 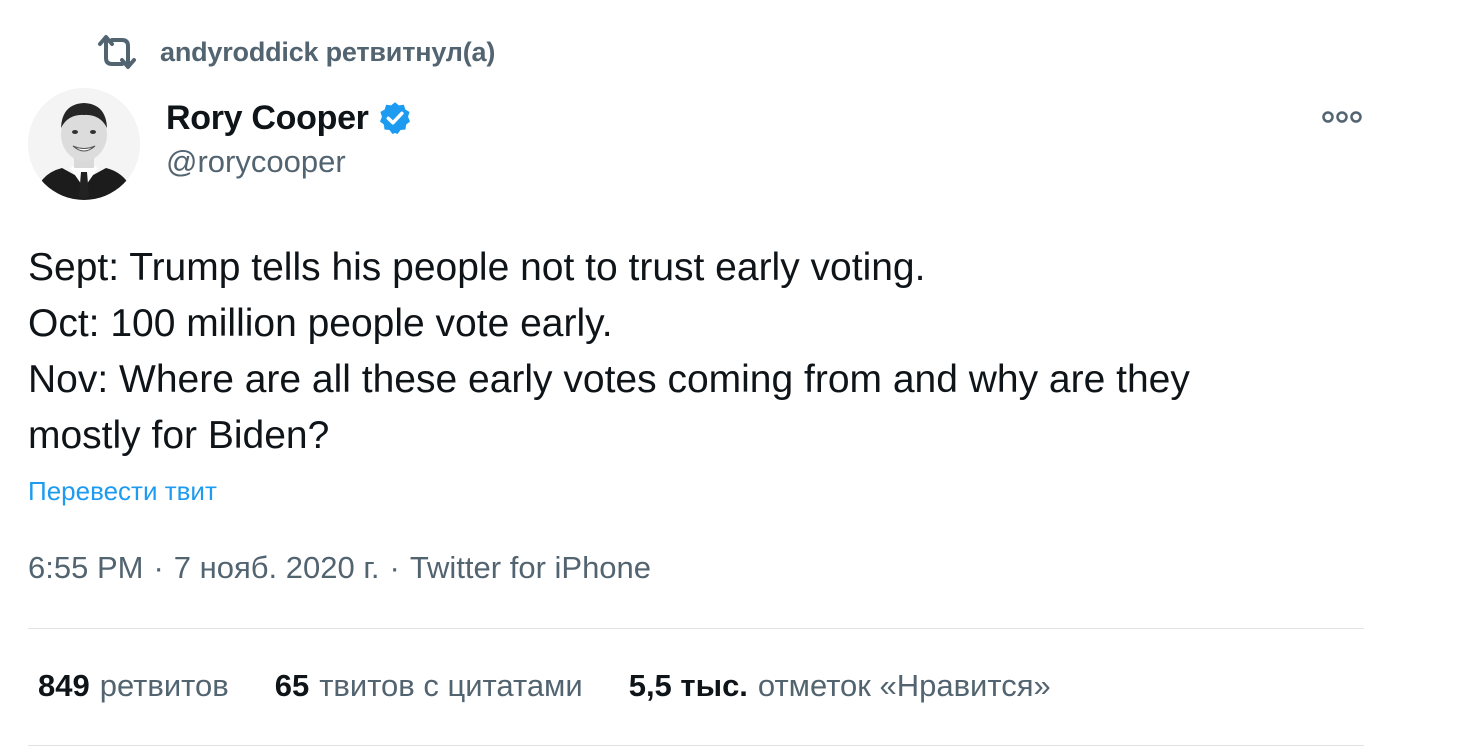 I want to click on quote-tweets-label: твитов с цитатами, so click(x=451, y=685).